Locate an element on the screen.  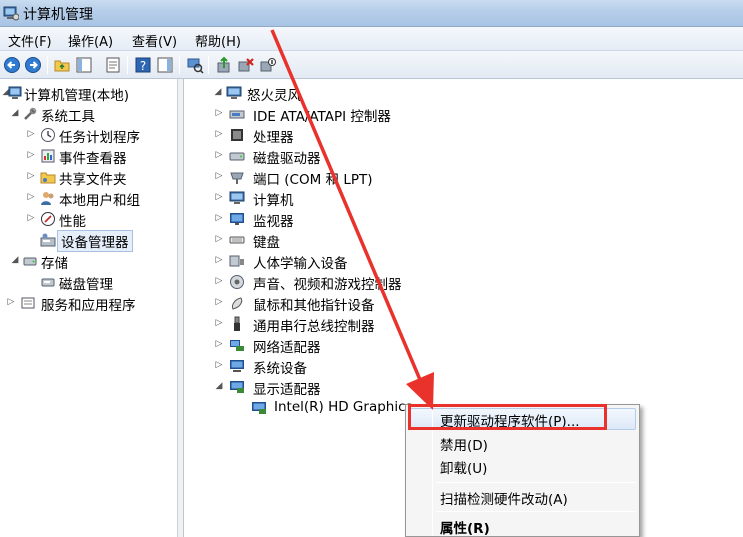
update-driver-icon is located at coordinates (224, 65).